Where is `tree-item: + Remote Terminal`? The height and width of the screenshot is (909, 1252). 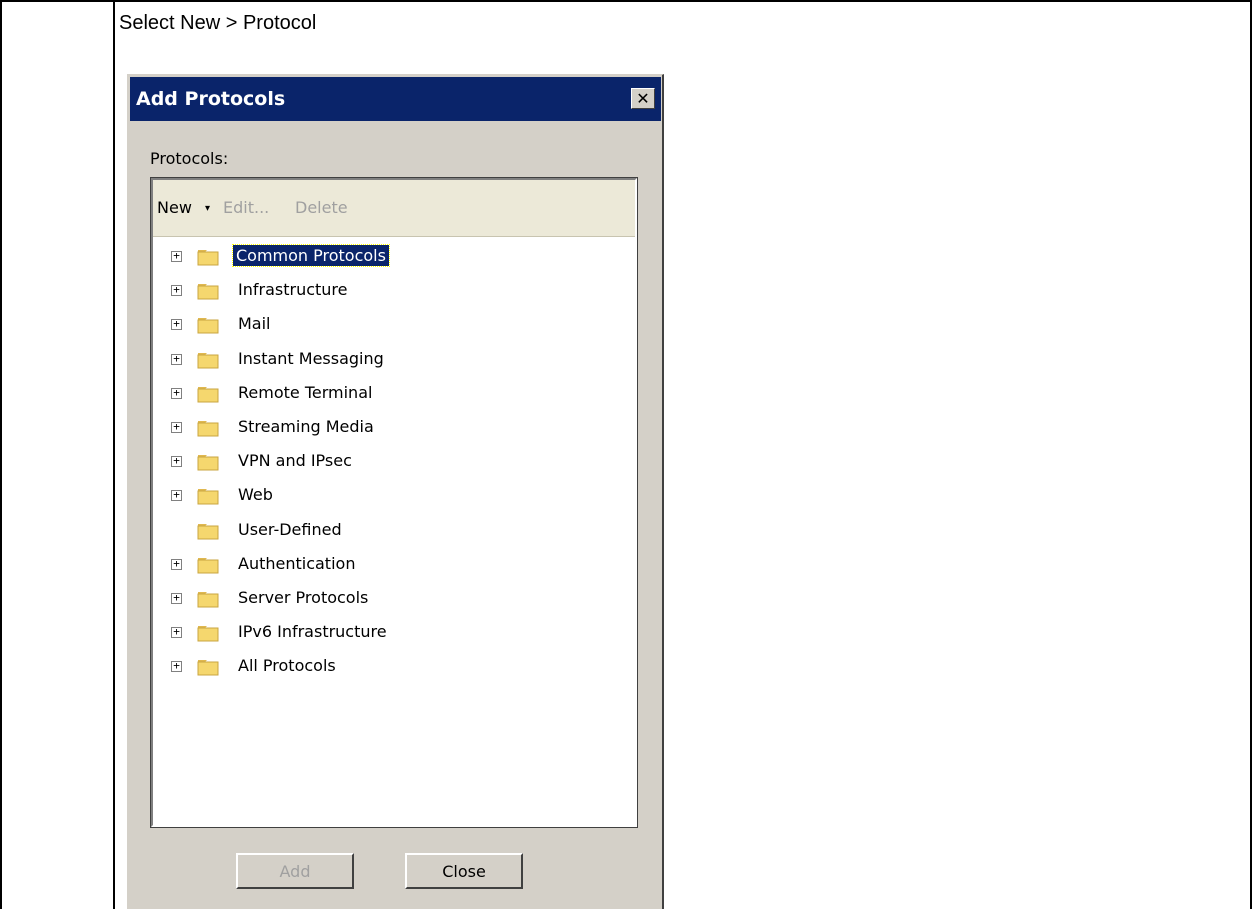
tree-item: + Remote Terminal is located at coordinates (394, 397).